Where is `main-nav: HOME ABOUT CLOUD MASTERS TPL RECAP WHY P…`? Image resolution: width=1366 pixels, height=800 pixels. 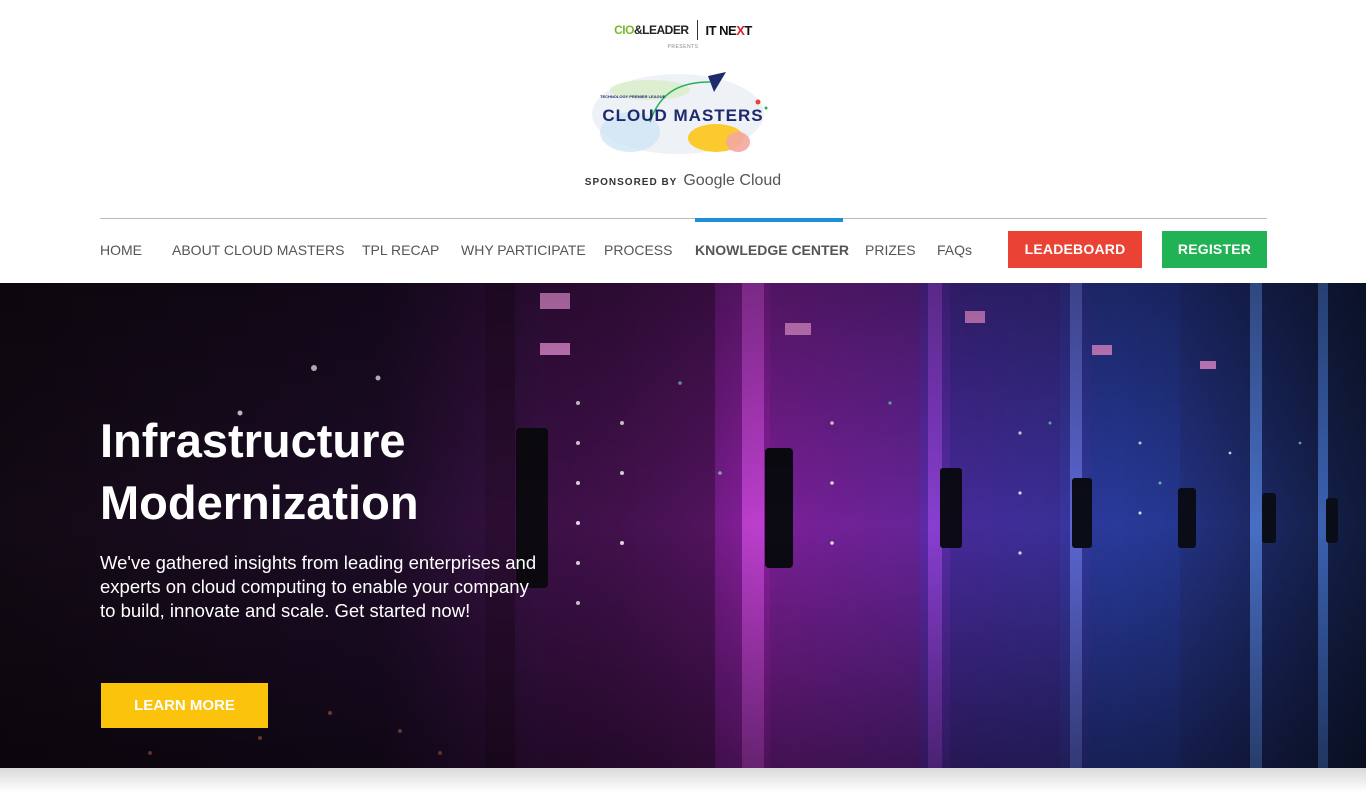 main-nav: HOME ABOUT CLOUD MASTERS TPL RECAP WHY P… is located at coordinates (683, 250).